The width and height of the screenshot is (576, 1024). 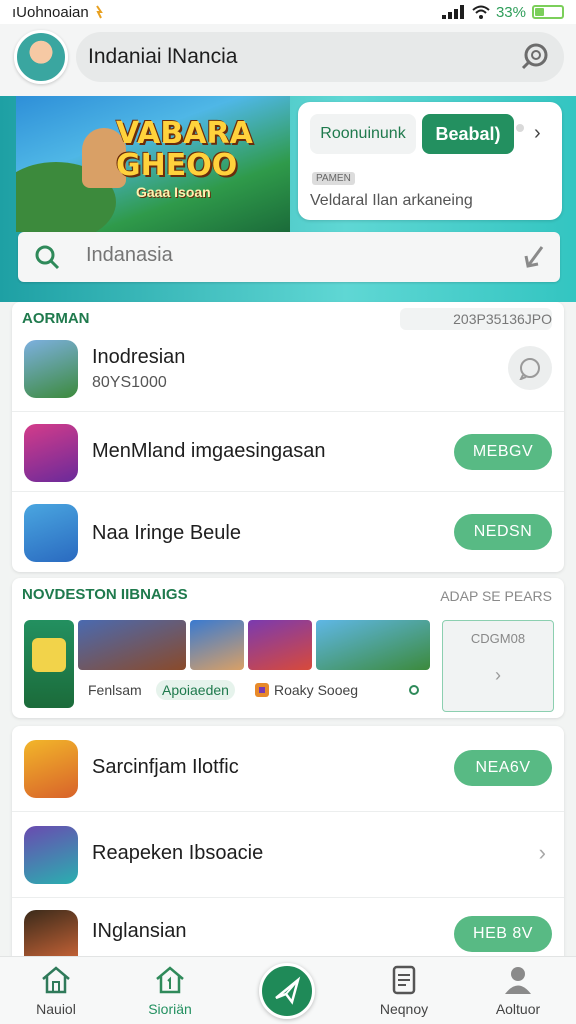 What do you see at coordinates (115, 690) in the screenshot?
I see `thumbnail-label: Fenlsam` at bounding box center [115, 690].